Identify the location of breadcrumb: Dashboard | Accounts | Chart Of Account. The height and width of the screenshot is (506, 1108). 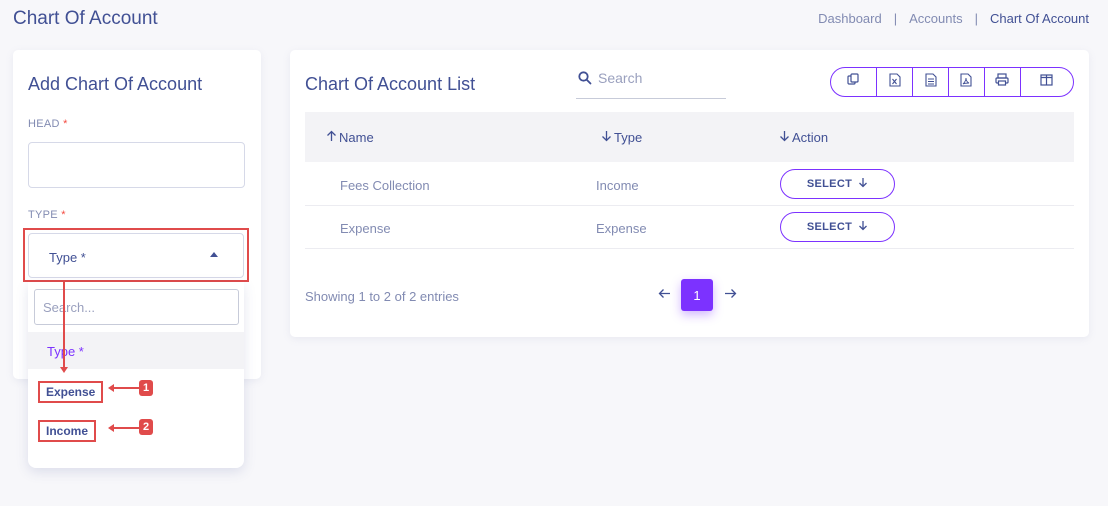
(953, 18).